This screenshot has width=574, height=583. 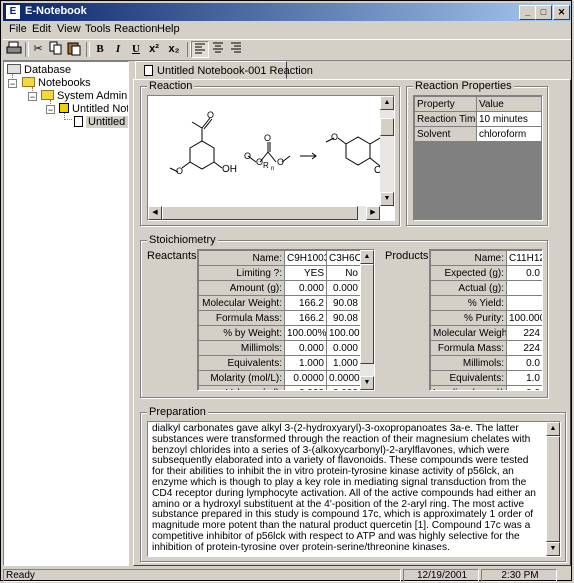 I want to click on tree-item-notebook: Untitled Notebo, so click(x=93, y=109).